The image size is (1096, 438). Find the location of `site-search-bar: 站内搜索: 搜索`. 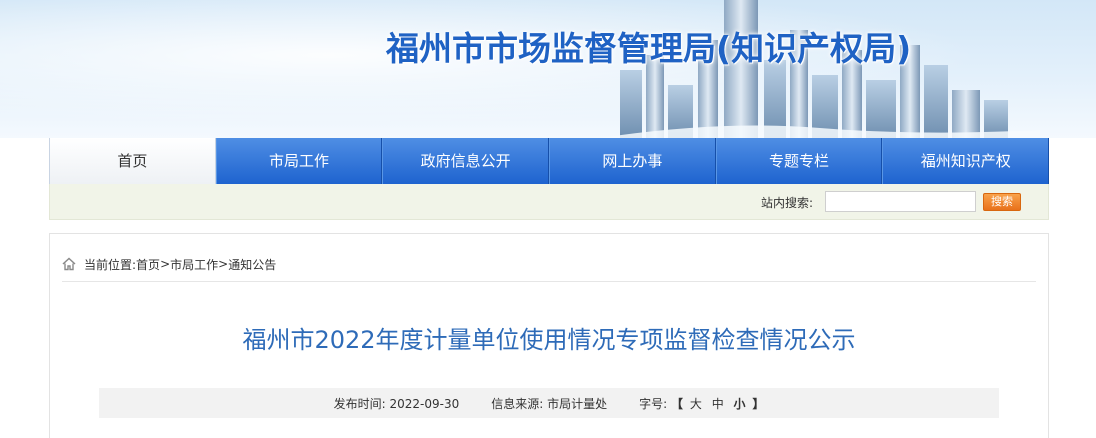

site-search-bar: 站内搜索: 搜索 is located at coordinates (549, 202).